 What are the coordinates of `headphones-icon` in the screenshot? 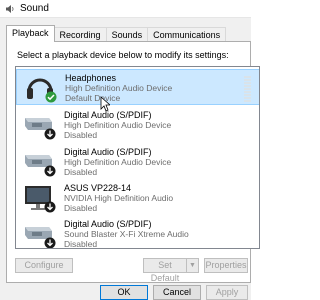 It's located at (40, 88).